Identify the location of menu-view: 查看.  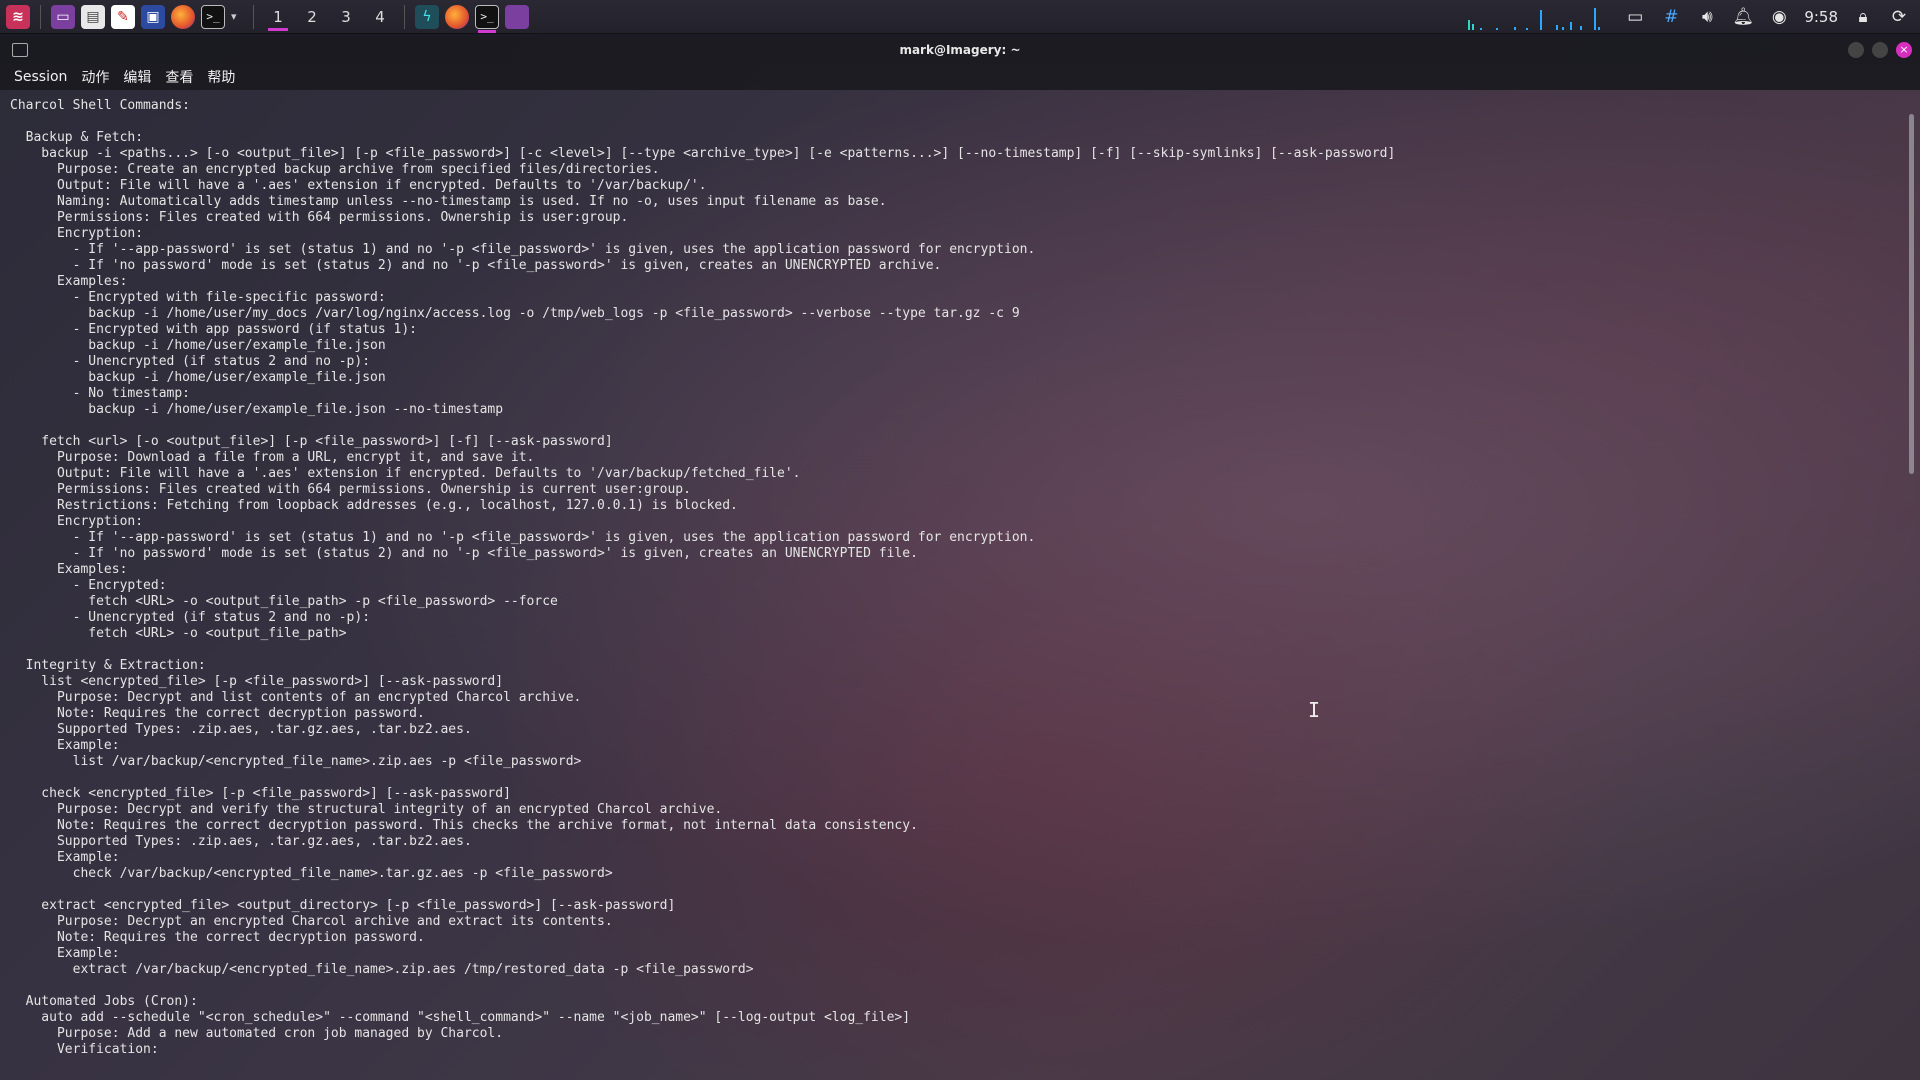
(179, 77).